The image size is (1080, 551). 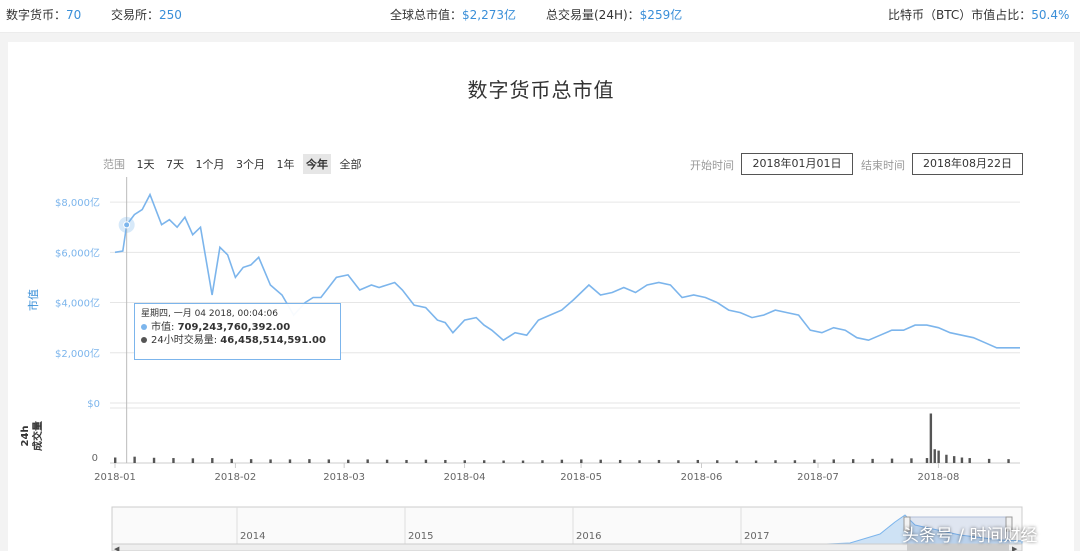 I want to click on navigator-year-2016: 2016, so click(x=588, y=536).